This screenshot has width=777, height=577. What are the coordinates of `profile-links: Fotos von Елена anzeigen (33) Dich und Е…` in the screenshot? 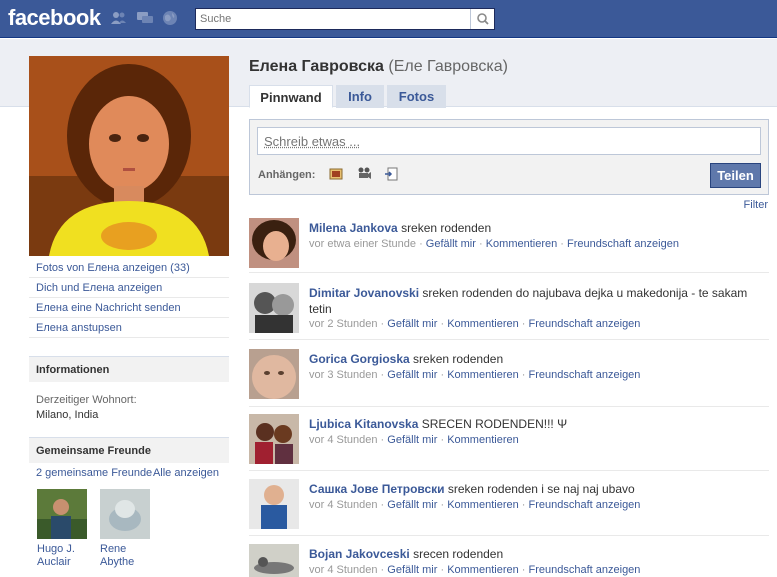 It's located at (129, 298).